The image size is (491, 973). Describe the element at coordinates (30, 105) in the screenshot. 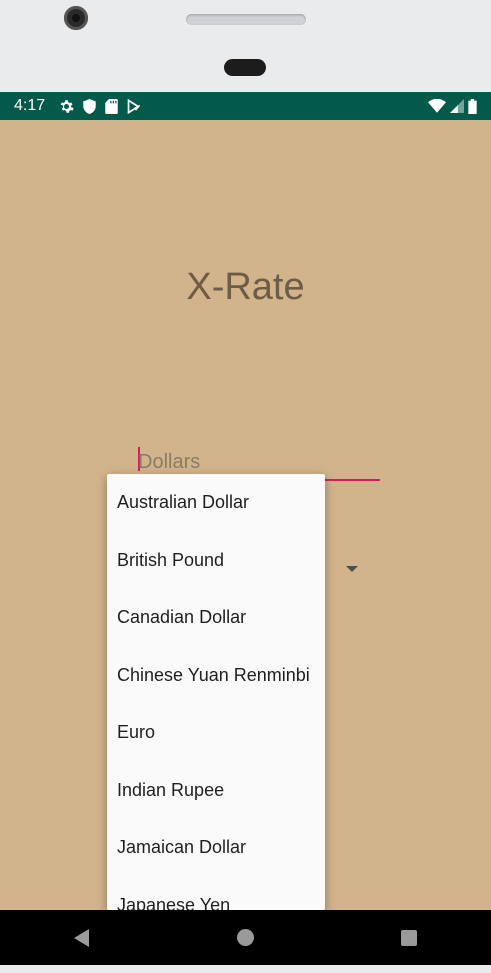

I see `status-time: 4:17` at that location.